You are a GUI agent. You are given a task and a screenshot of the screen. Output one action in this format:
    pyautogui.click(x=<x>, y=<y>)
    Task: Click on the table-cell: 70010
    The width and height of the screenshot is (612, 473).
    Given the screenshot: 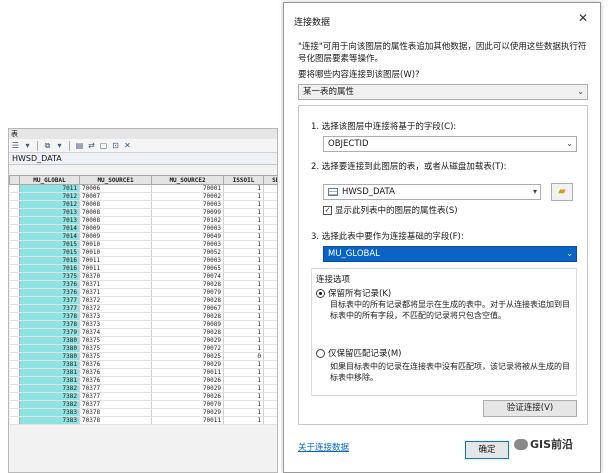 What is the action you would take?
    pyautogui.click(x=115, y=252)
    